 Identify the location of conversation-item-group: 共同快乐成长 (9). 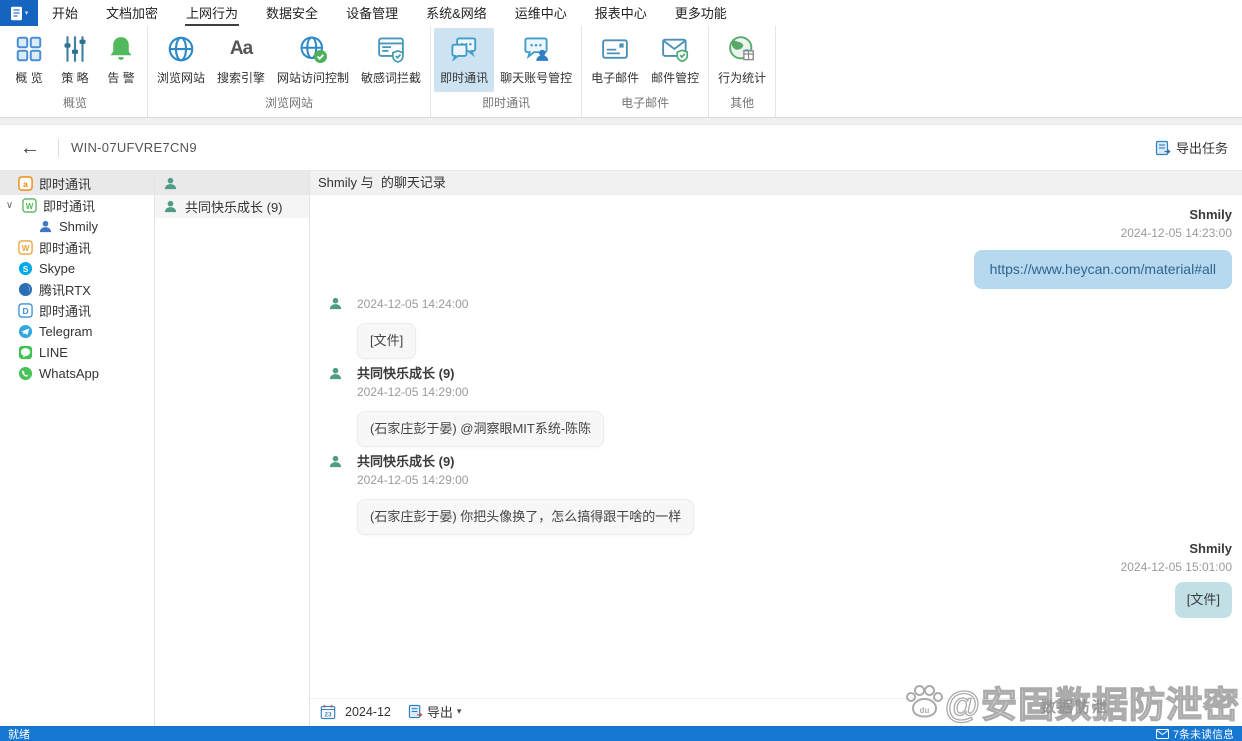
(232, 206).